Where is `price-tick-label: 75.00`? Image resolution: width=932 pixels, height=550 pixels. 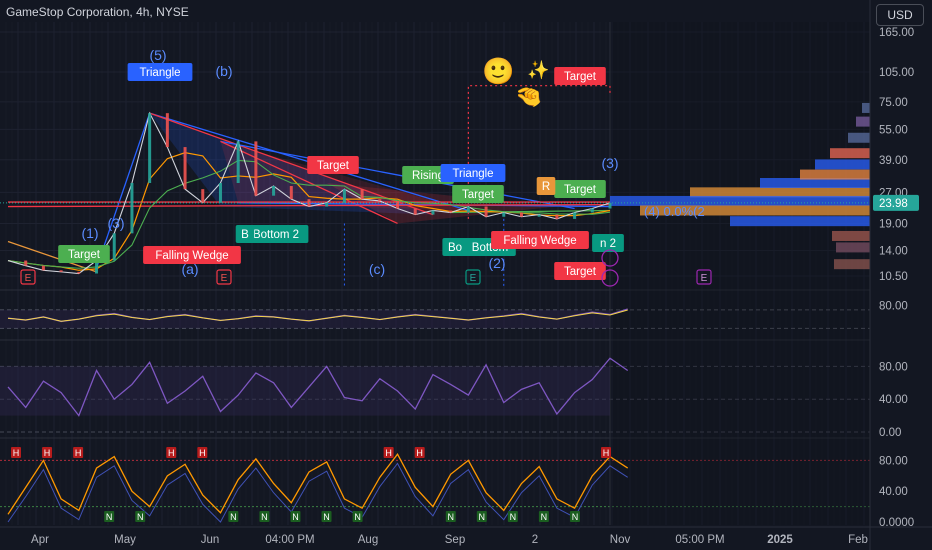
price-tick-label: 75.00 is located at coordinates (893, 103).